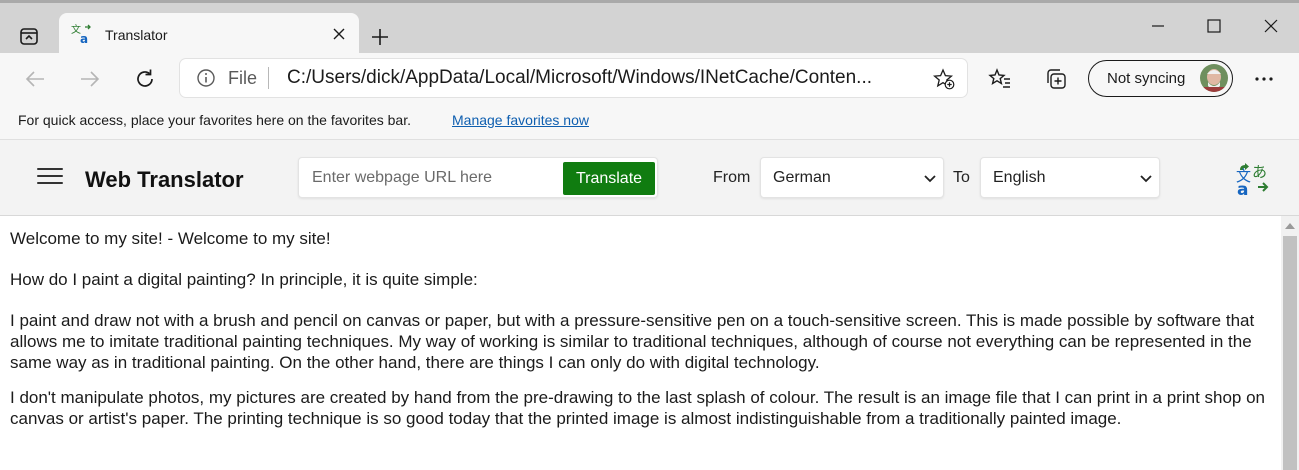 Image resolution: width=1299 pixels, height=470 pixels. What do you see at coordinates (1259, 172) in the screenshot?
I see `svg-text: あ` at bounding box center [1259, 172].